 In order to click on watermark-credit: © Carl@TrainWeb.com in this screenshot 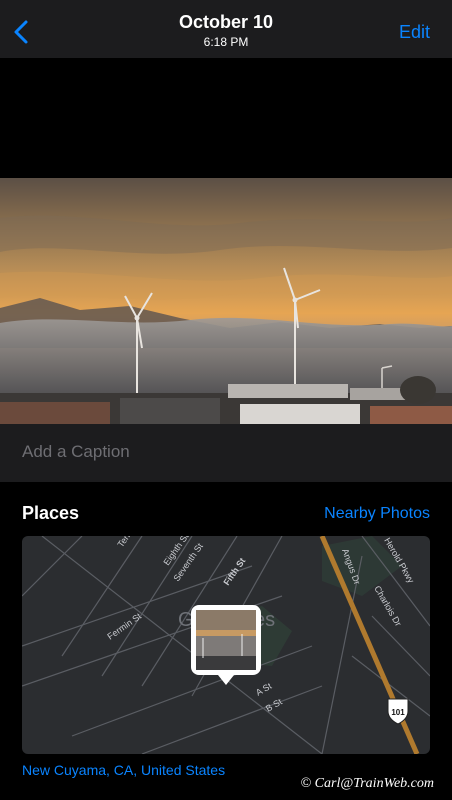, I will do `click(367, 783)`.